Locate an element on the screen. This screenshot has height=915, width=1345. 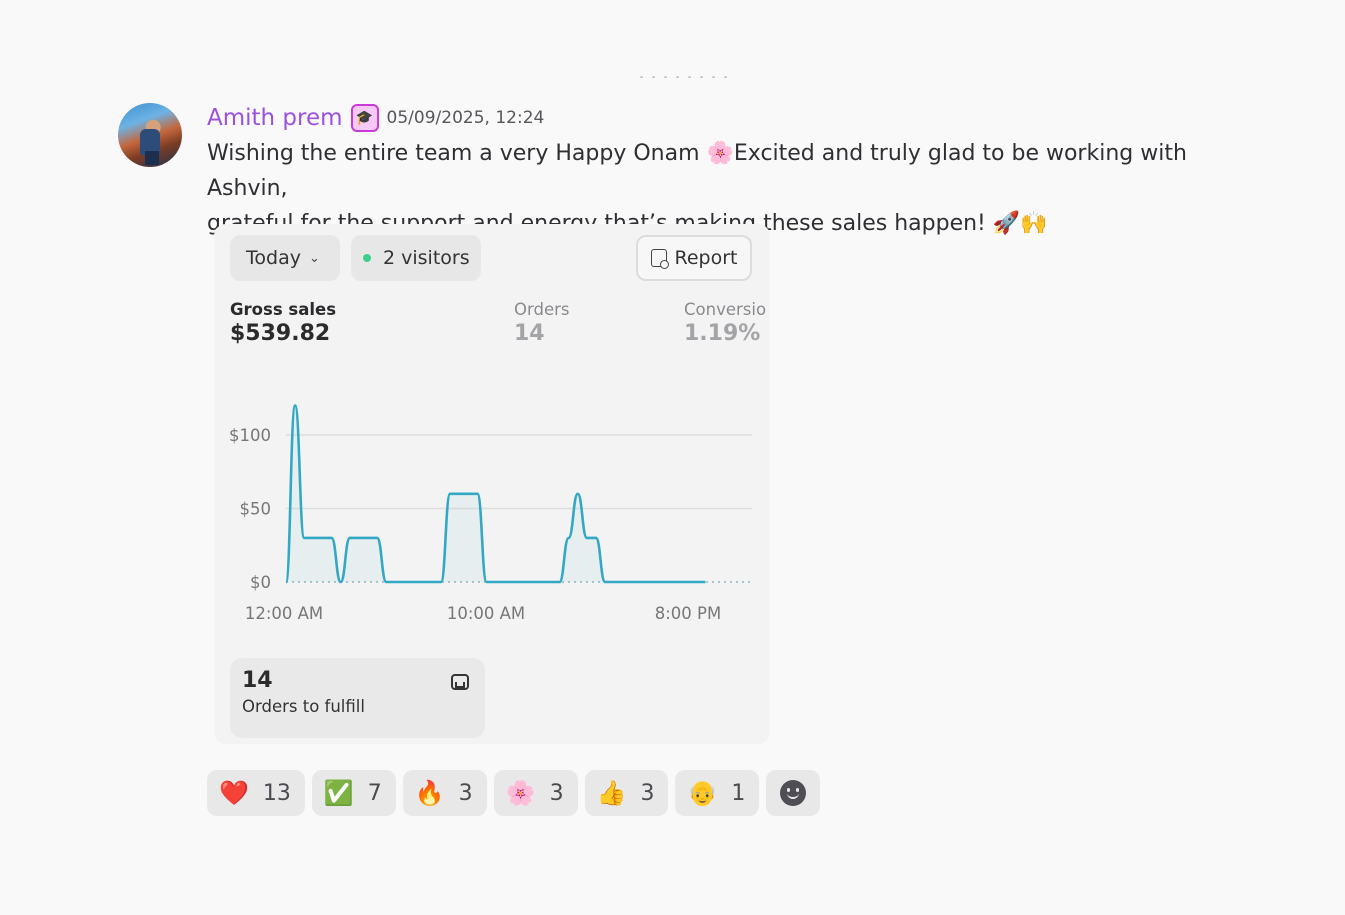
y-tick-label: $100 is located at coordinates (250, 435).